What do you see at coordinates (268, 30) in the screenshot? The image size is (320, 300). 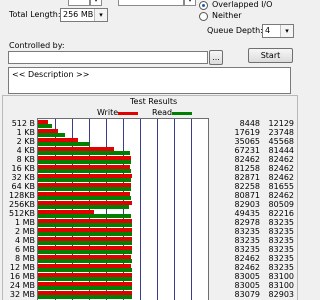 I see `queue-depth-value: 4` at bounding box center [268, 30].